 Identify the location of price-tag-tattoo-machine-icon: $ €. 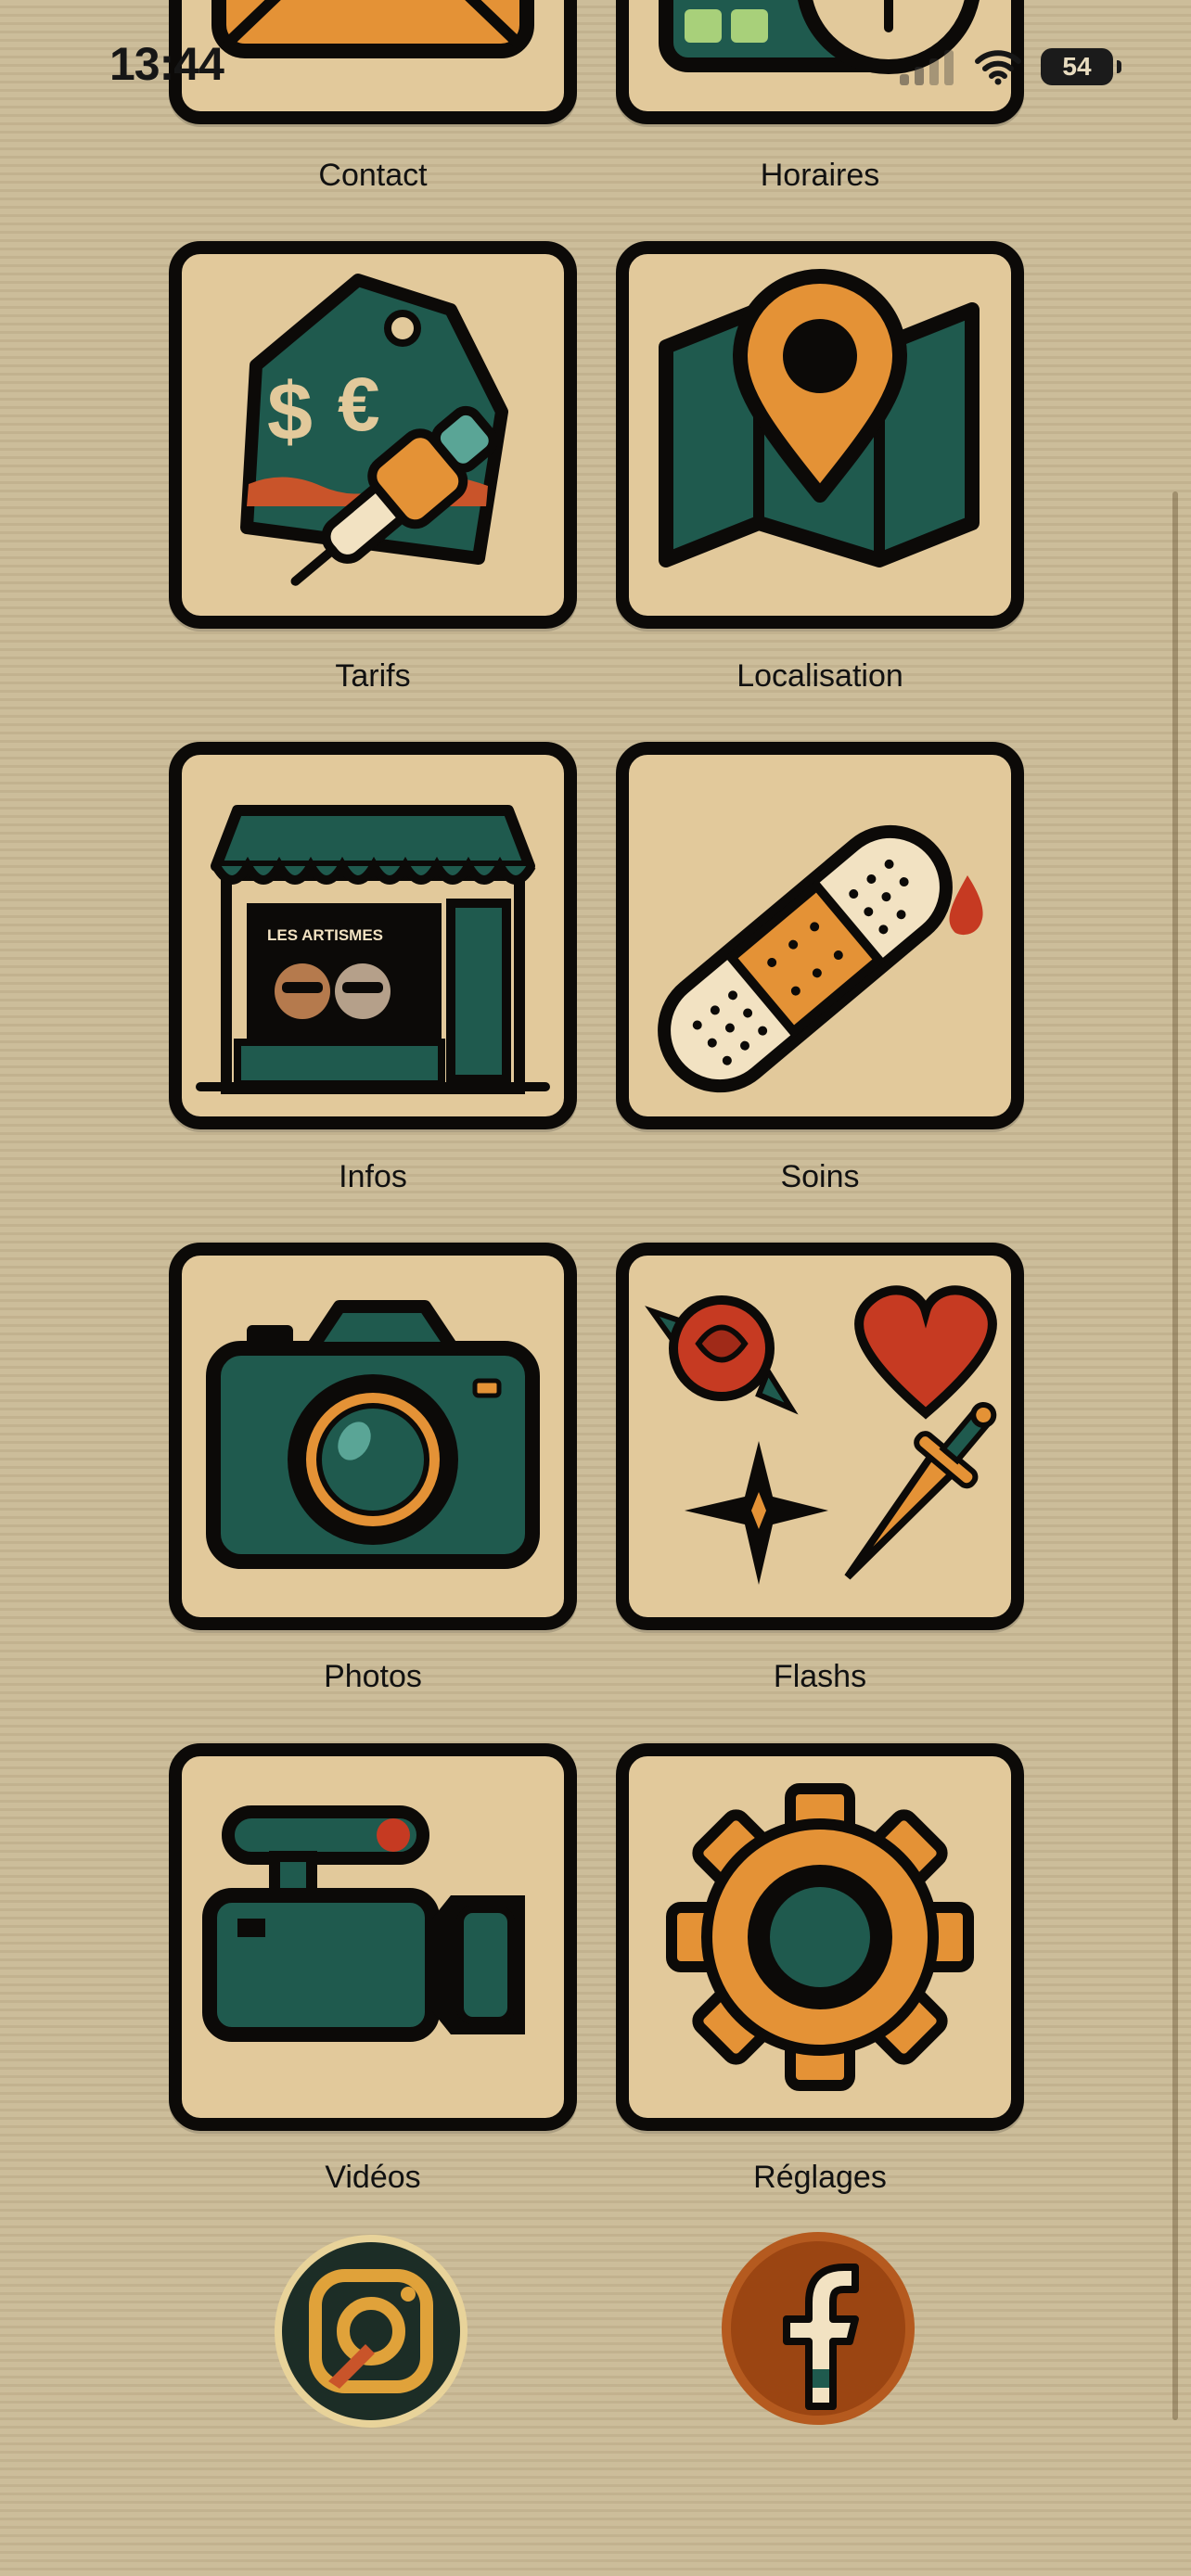
(374, 430).